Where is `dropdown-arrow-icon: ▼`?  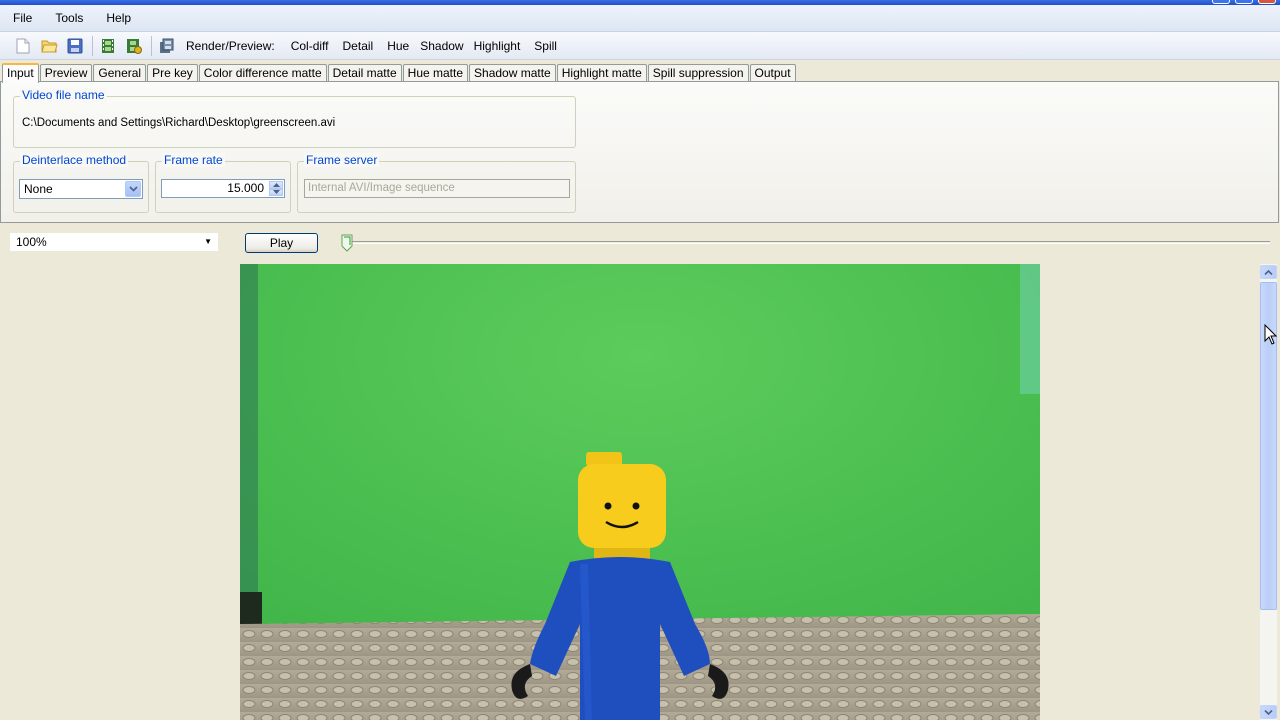 dropdown-arrow-icon: ▼ is located at coordinates (208, 242).